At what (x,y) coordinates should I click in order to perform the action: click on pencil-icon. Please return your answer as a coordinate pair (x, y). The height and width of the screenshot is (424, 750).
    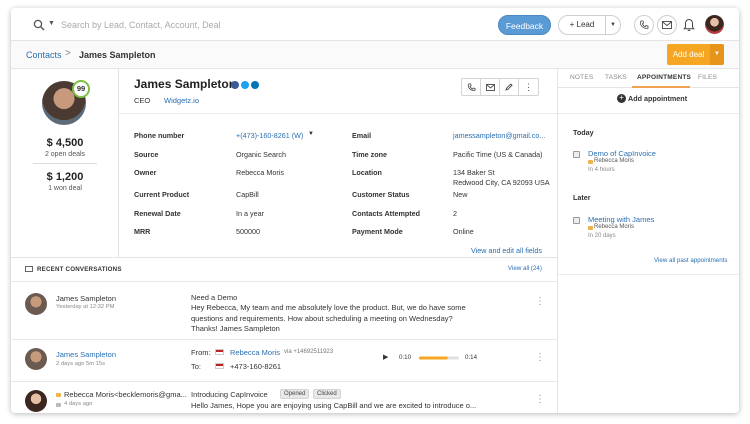
    Looking at the image, I should click on (509, 87).